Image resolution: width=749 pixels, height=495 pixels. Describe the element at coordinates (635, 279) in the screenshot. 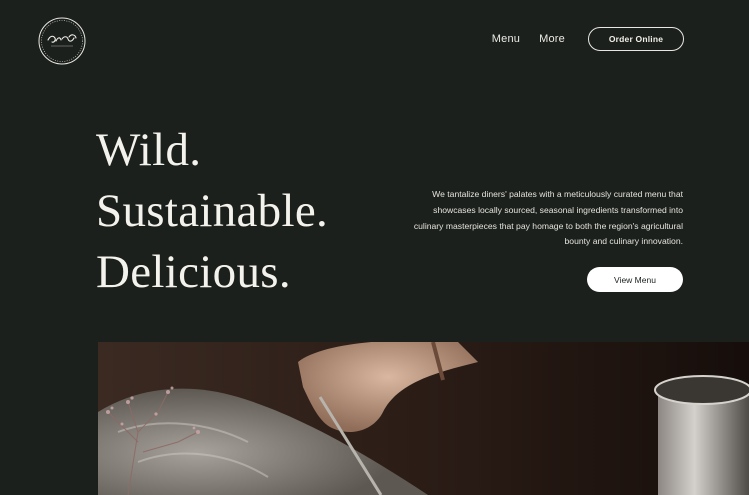

I see `view-menu-button: View Menu` at that location.